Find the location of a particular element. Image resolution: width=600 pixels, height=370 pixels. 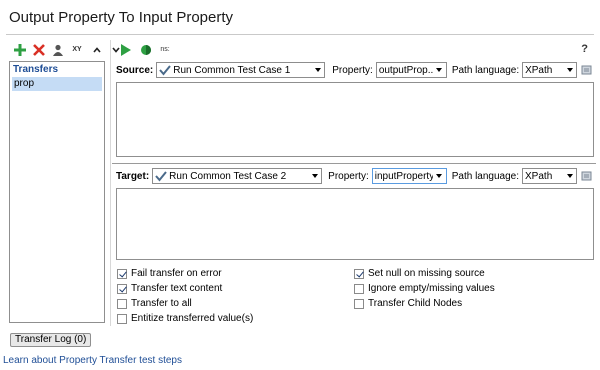

run-all-icon is located at coordinates (145, 49).